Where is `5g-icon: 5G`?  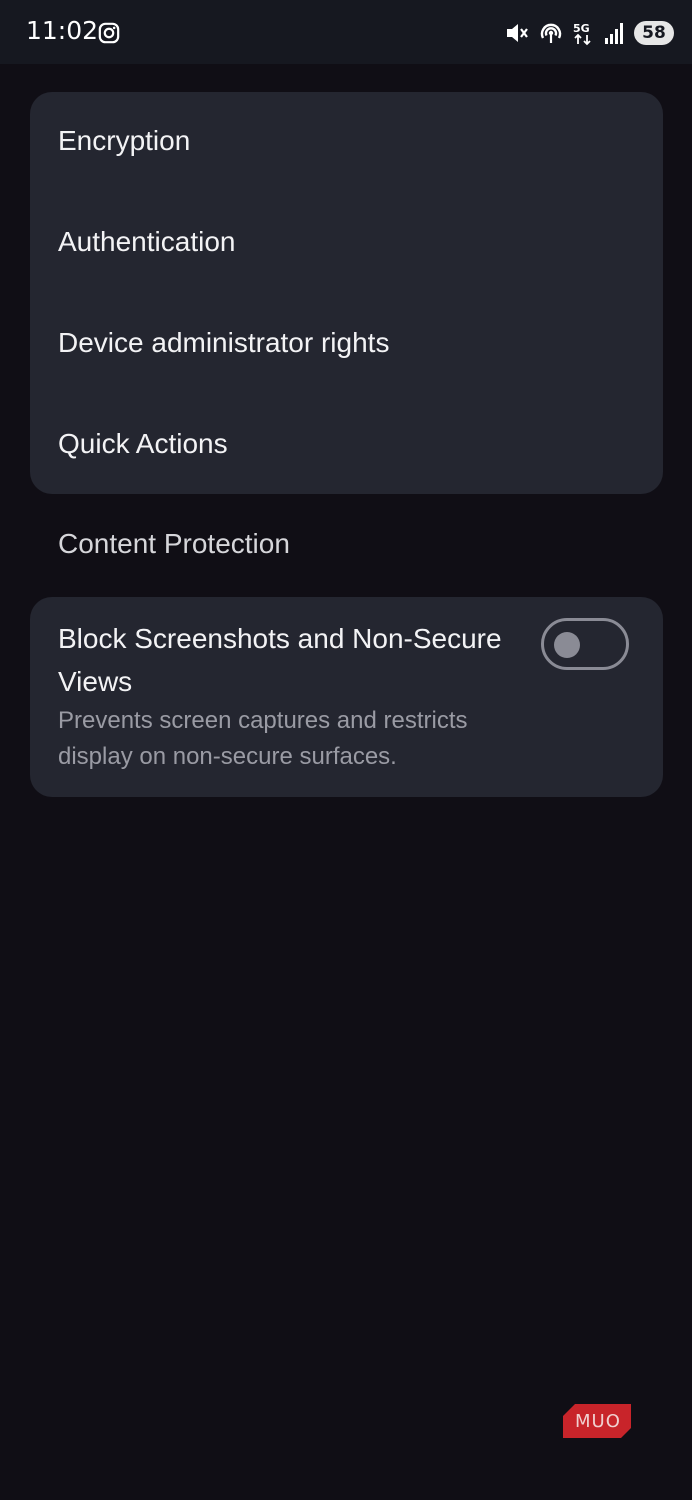
5g-icon: 5G is located at coordinates (582, 34).